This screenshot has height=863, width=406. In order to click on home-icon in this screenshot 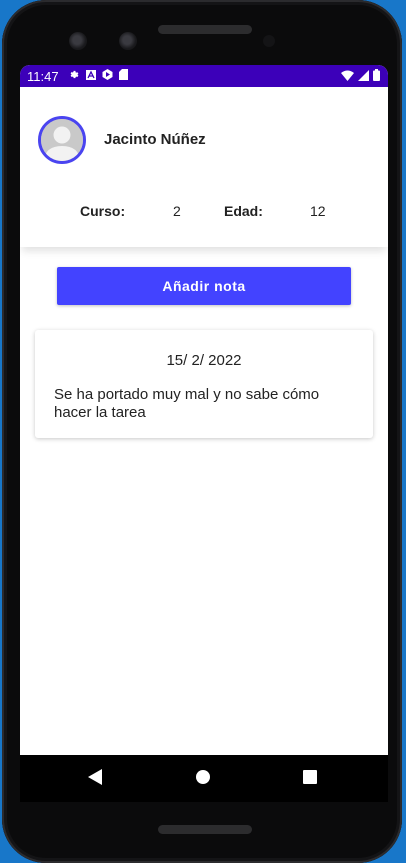, I will do `click(203, 777)`.